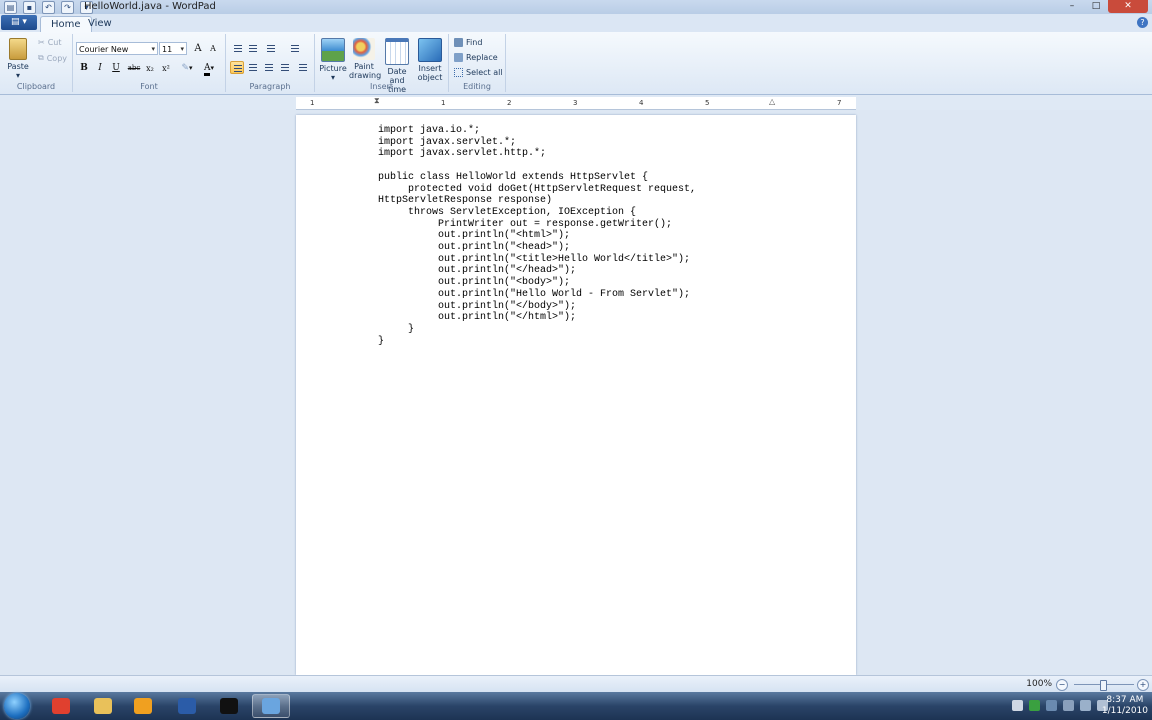  I want to click on italic-button: I, so click(100, 68).